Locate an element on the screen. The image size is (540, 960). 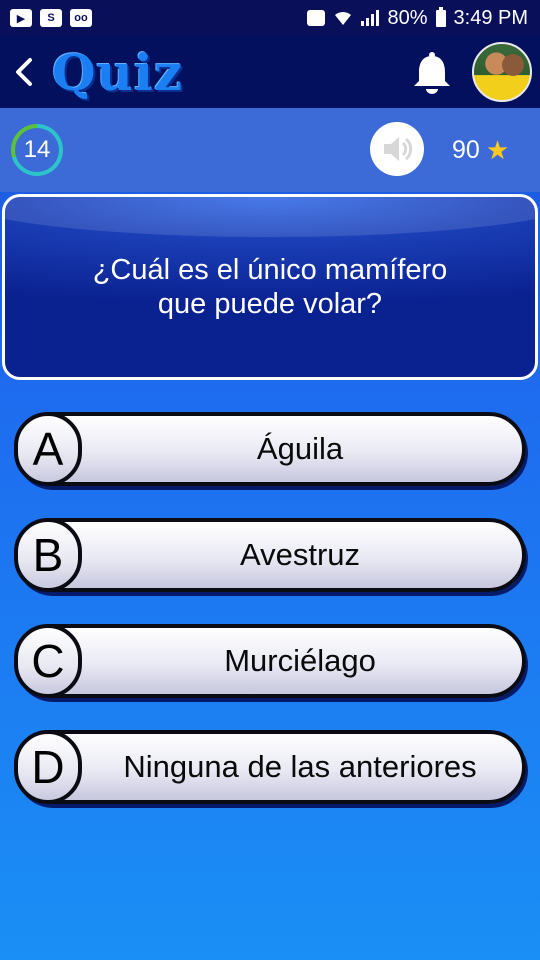
timer-value: 14 is located at coordinates (37, 150).